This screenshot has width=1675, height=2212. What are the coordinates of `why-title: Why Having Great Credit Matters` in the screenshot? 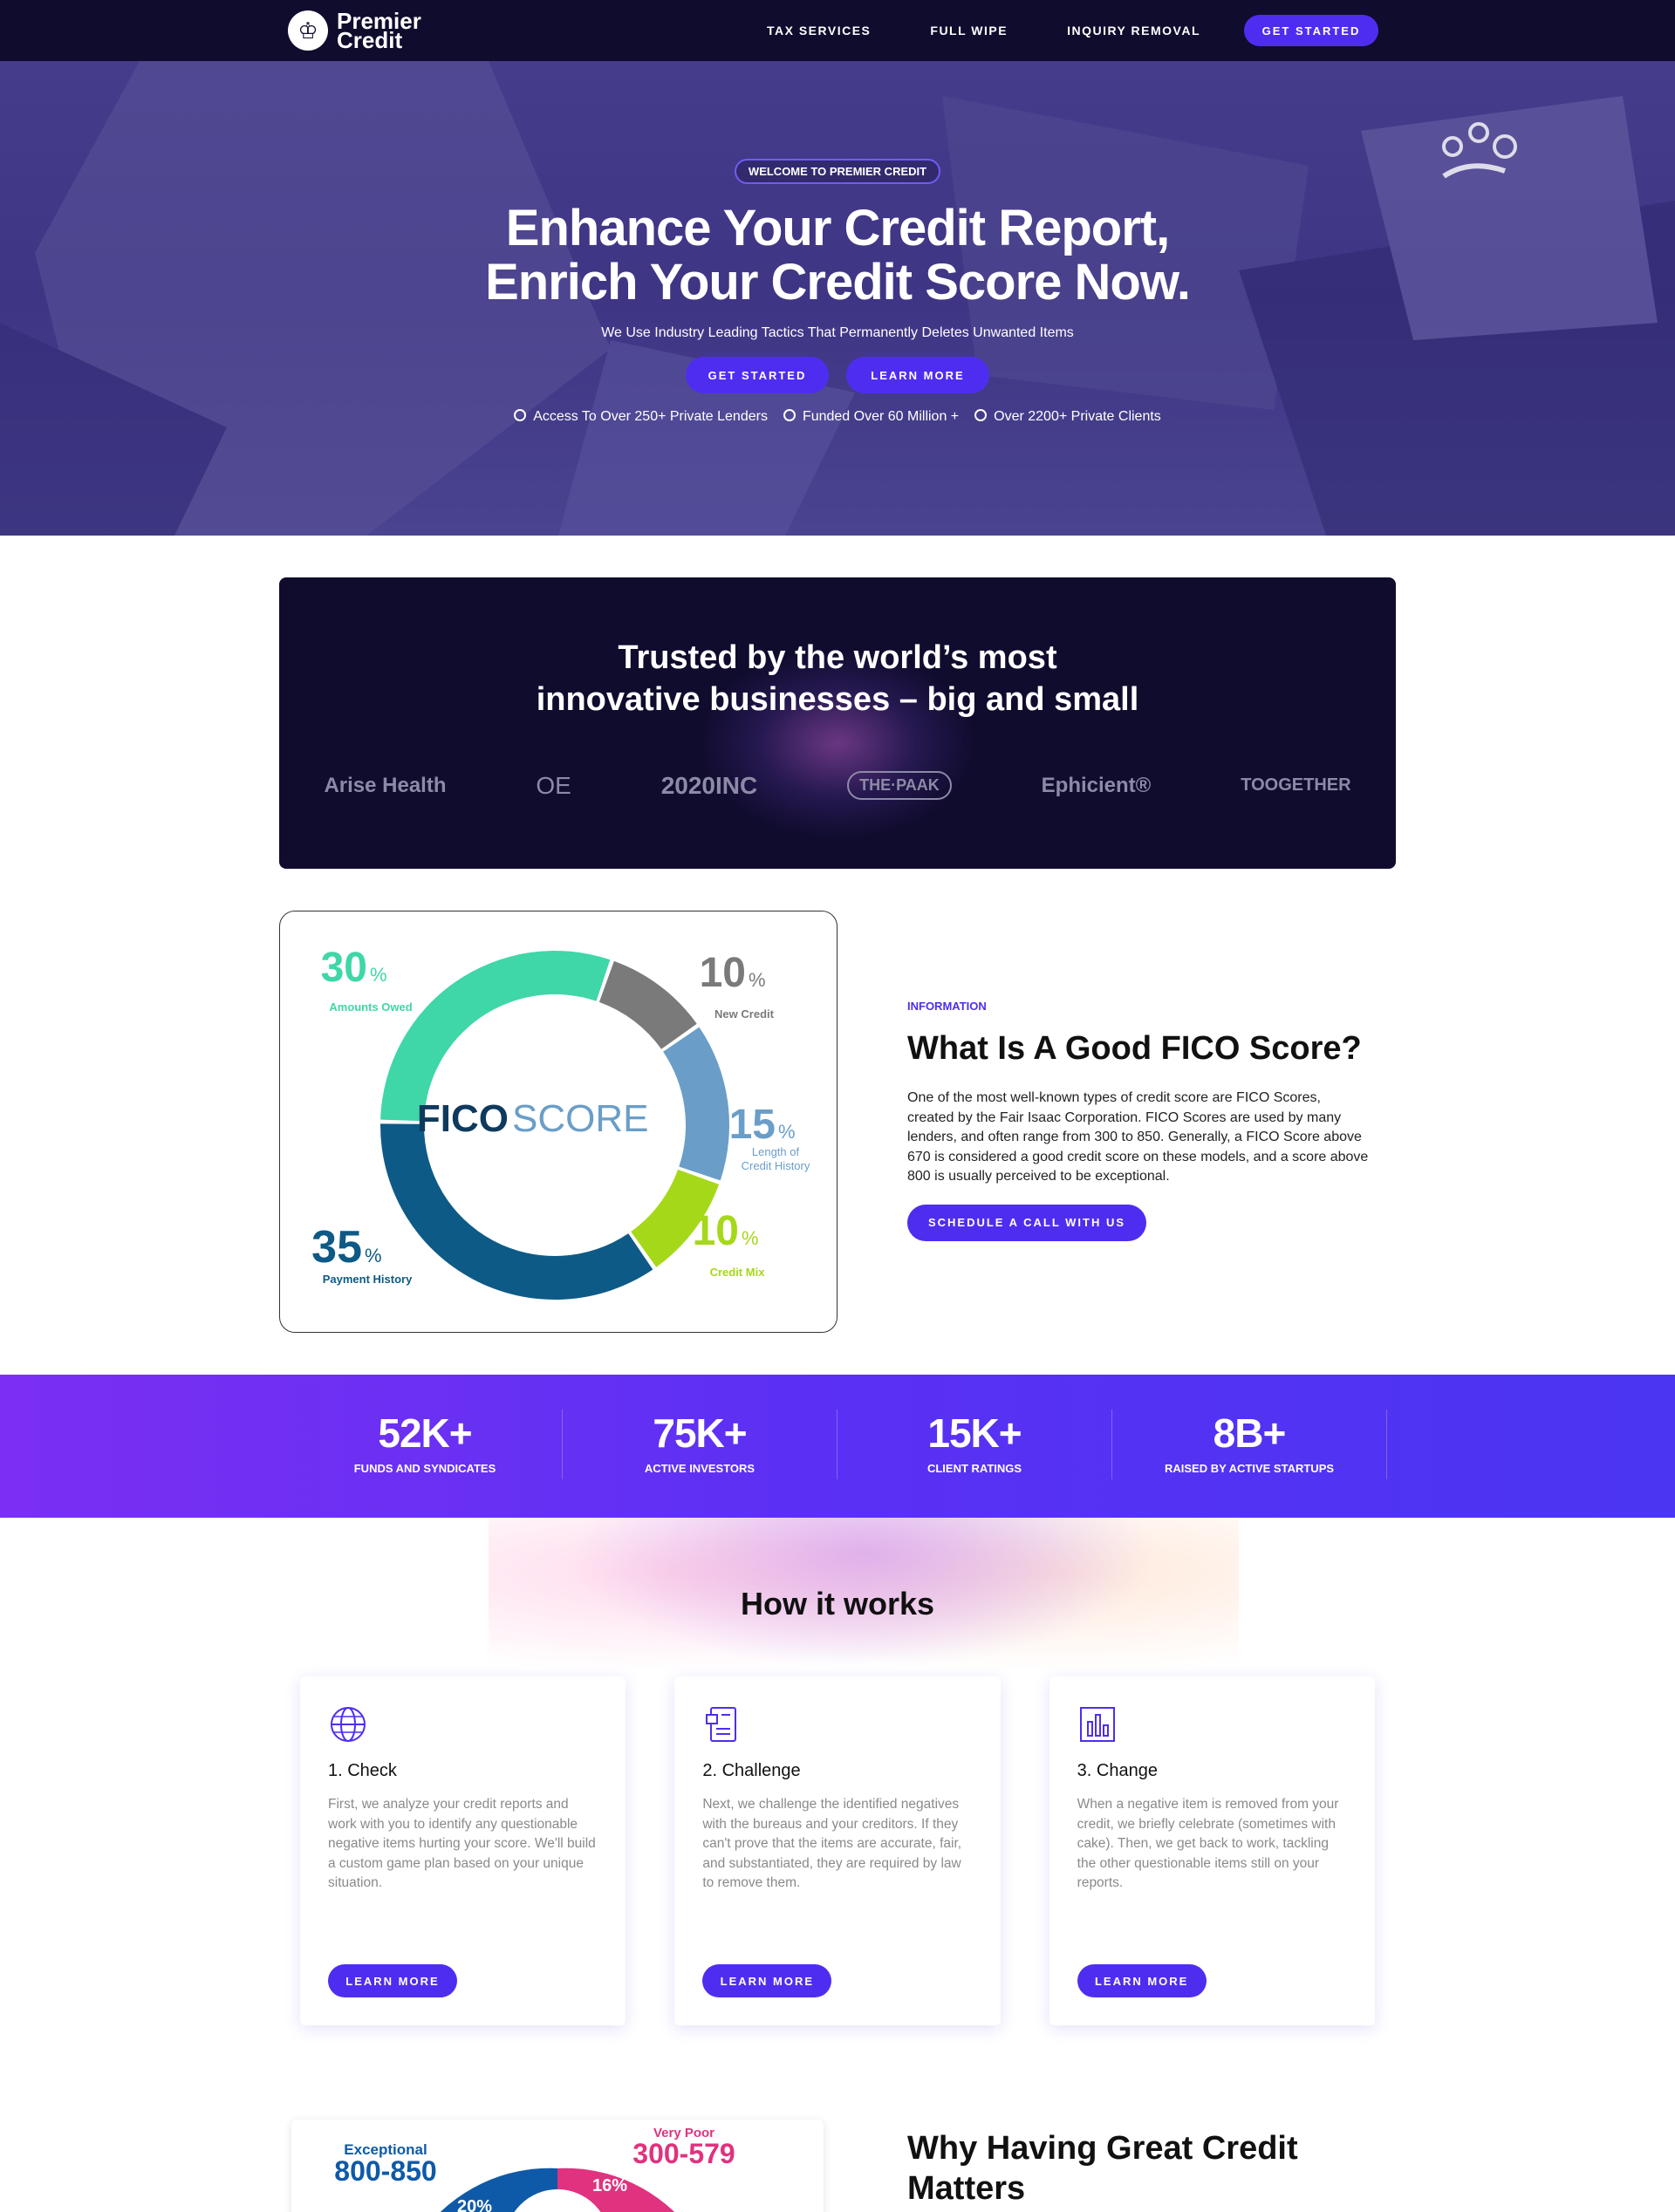 It's located at (1103, 2169).